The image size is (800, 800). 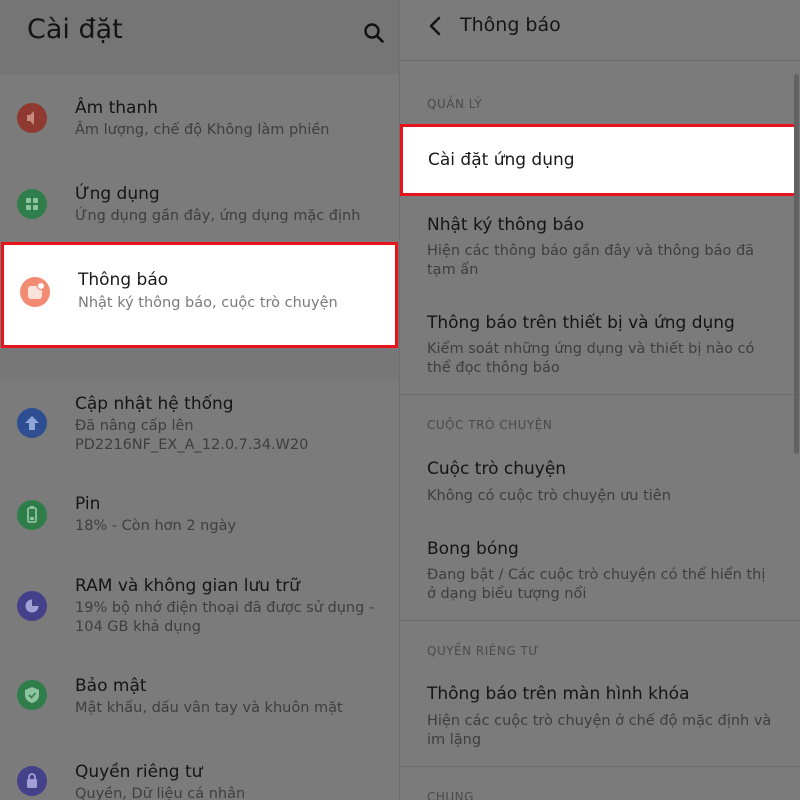 I want to click on list-item-subtitle: Không có cuộc trò chuyện ưu tiên, so click(x=549, y=496).